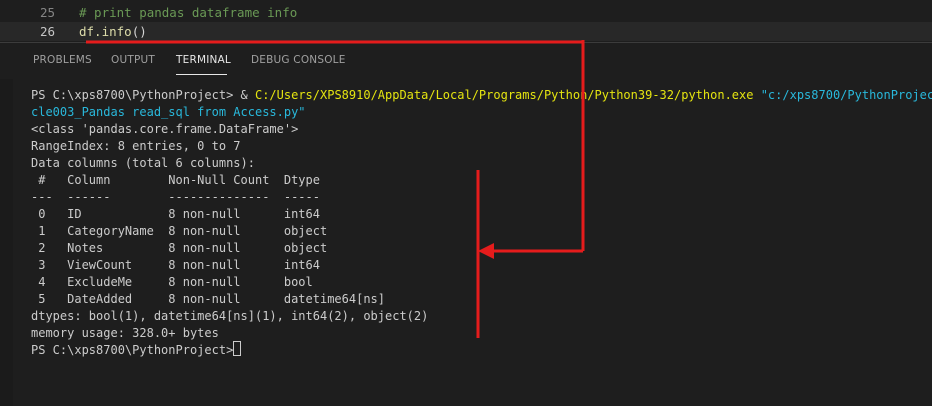 This screenshot has width=932, height=406. What do you see at coordinates (846, 95) in the screenshot?
I see `terminal-script-path: "c:/xps8700/PythonProject/Ar` at bounding box center [846, 95].